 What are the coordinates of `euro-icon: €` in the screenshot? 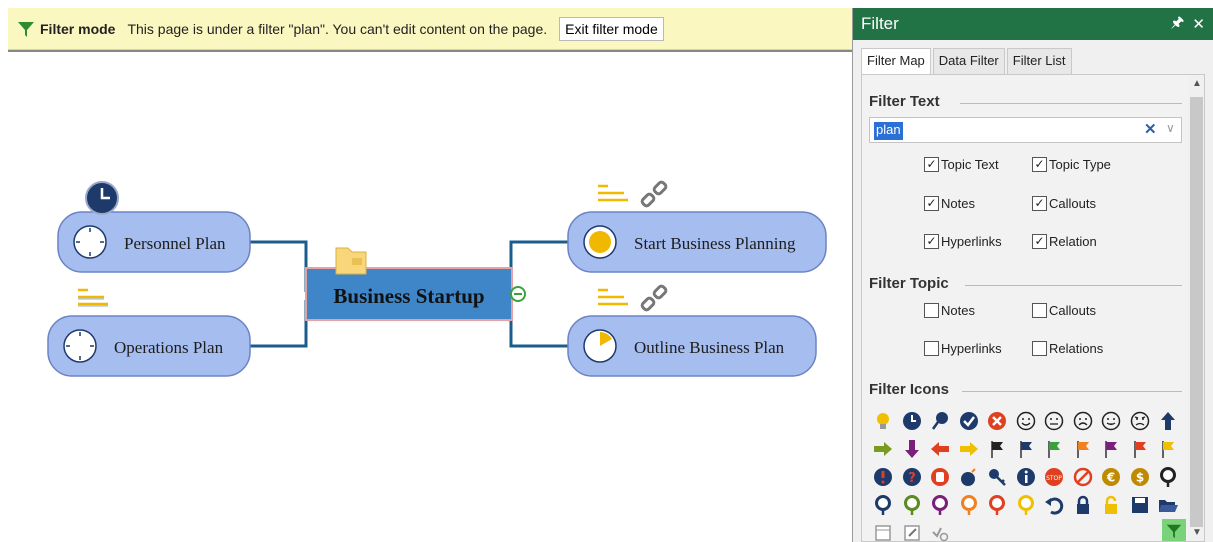 It's located at (1111, 477).